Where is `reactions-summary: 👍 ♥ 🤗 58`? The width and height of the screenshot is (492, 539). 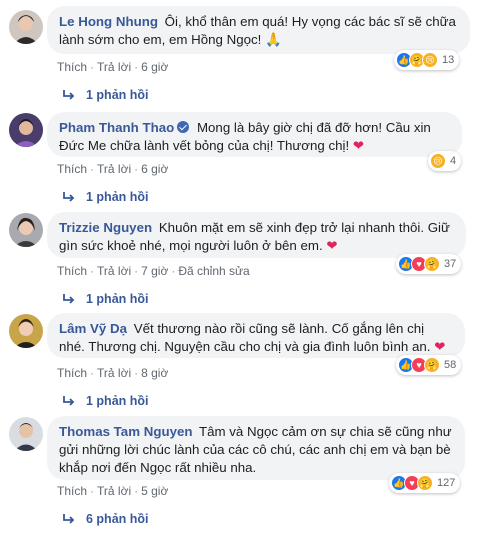
reactions-summary: 👍 ♥ 🤗 58 is located at coordinates (429, 365).